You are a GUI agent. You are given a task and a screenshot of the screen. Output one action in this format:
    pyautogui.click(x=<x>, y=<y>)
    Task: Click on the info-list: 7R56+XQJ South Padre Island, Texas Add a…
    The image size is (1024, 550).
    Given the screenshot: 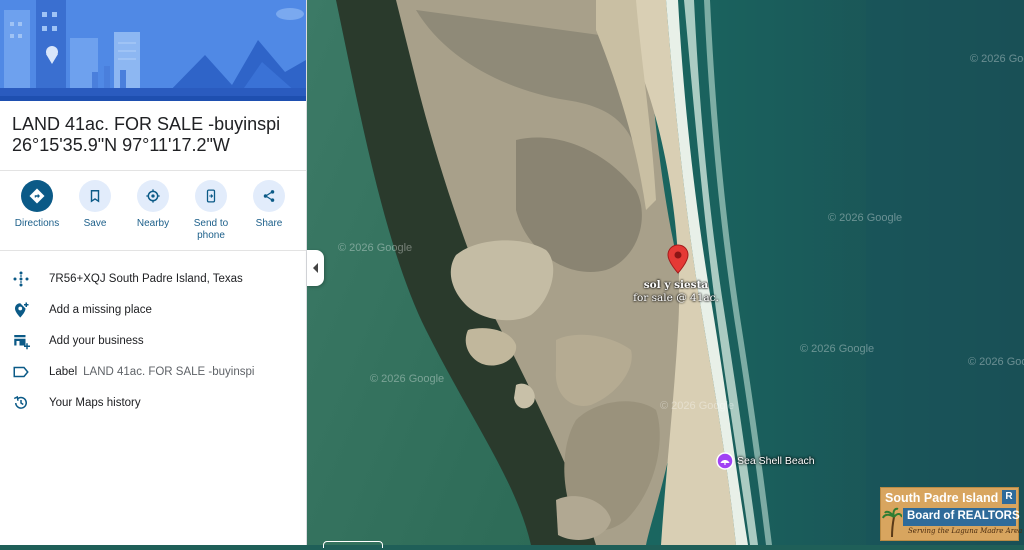 What is the action you would take?
    pyautogui.click(x=153, y=340)
    